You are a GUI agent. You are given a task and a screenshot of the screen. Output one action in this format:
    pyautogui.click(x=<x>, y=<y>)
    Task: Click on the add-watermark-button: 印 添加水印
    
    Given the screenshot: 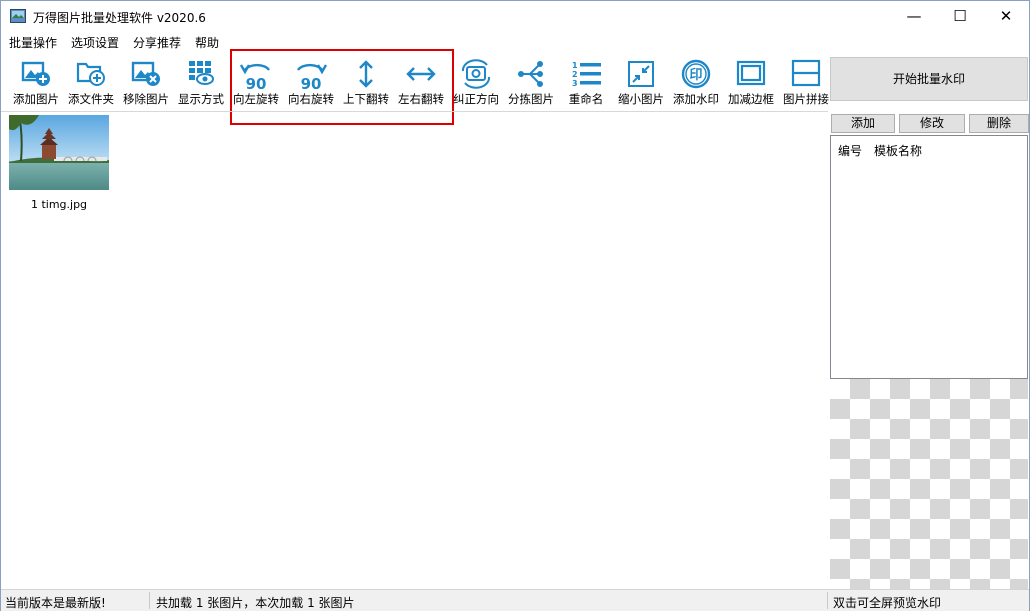 What is the action you would take?
    pyautogui.click(x=696, y=82)
    